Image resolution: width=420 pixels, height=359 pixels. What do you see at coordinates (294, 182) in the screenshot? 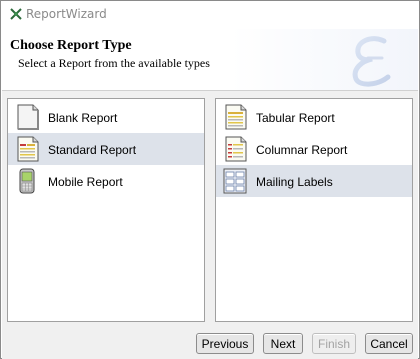
I see `list-item-label: Mailing Labels` at bounding box center [294, 182].